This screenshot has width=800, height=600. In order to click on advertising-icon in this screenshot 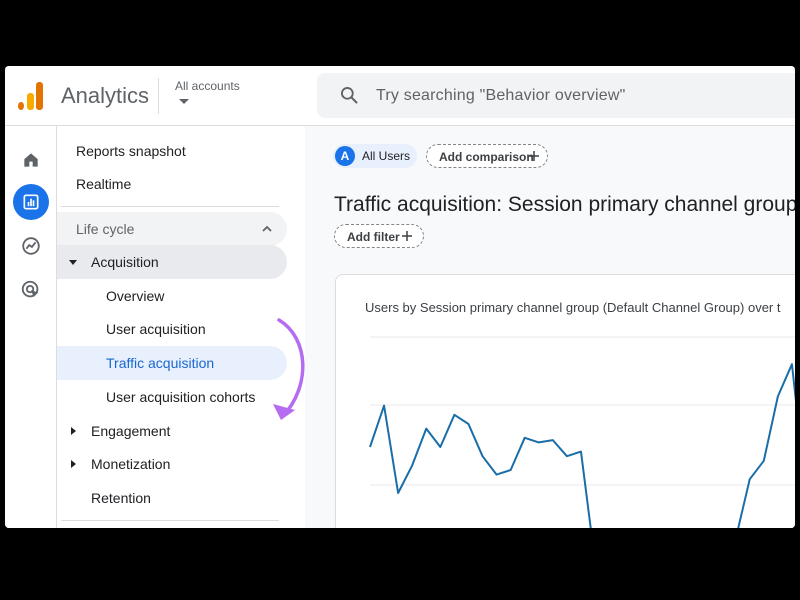, I will do `click(30, 289)`.